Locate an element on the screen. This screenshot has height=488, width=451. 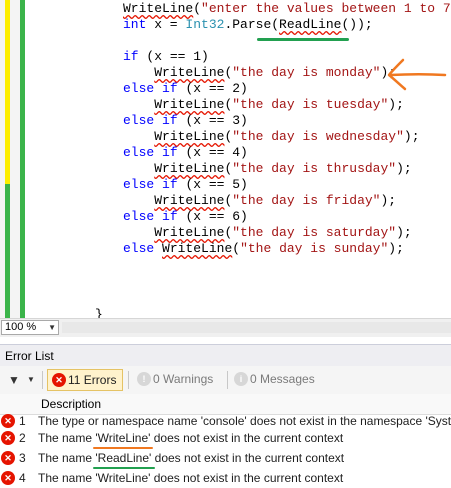
chevron-down-icon: ▼ is located at coordinates (52, 327).